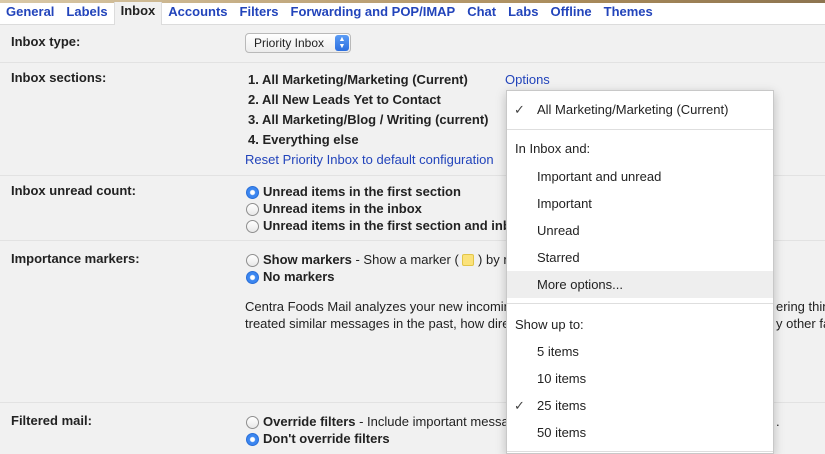 The height and width of the screenshot is (454, 825). Describe the element at coordinates (373, 14) in the screenshot. I see `tab-forwarding-pop-imap: Forwarding and POP/IMAP` at that location.